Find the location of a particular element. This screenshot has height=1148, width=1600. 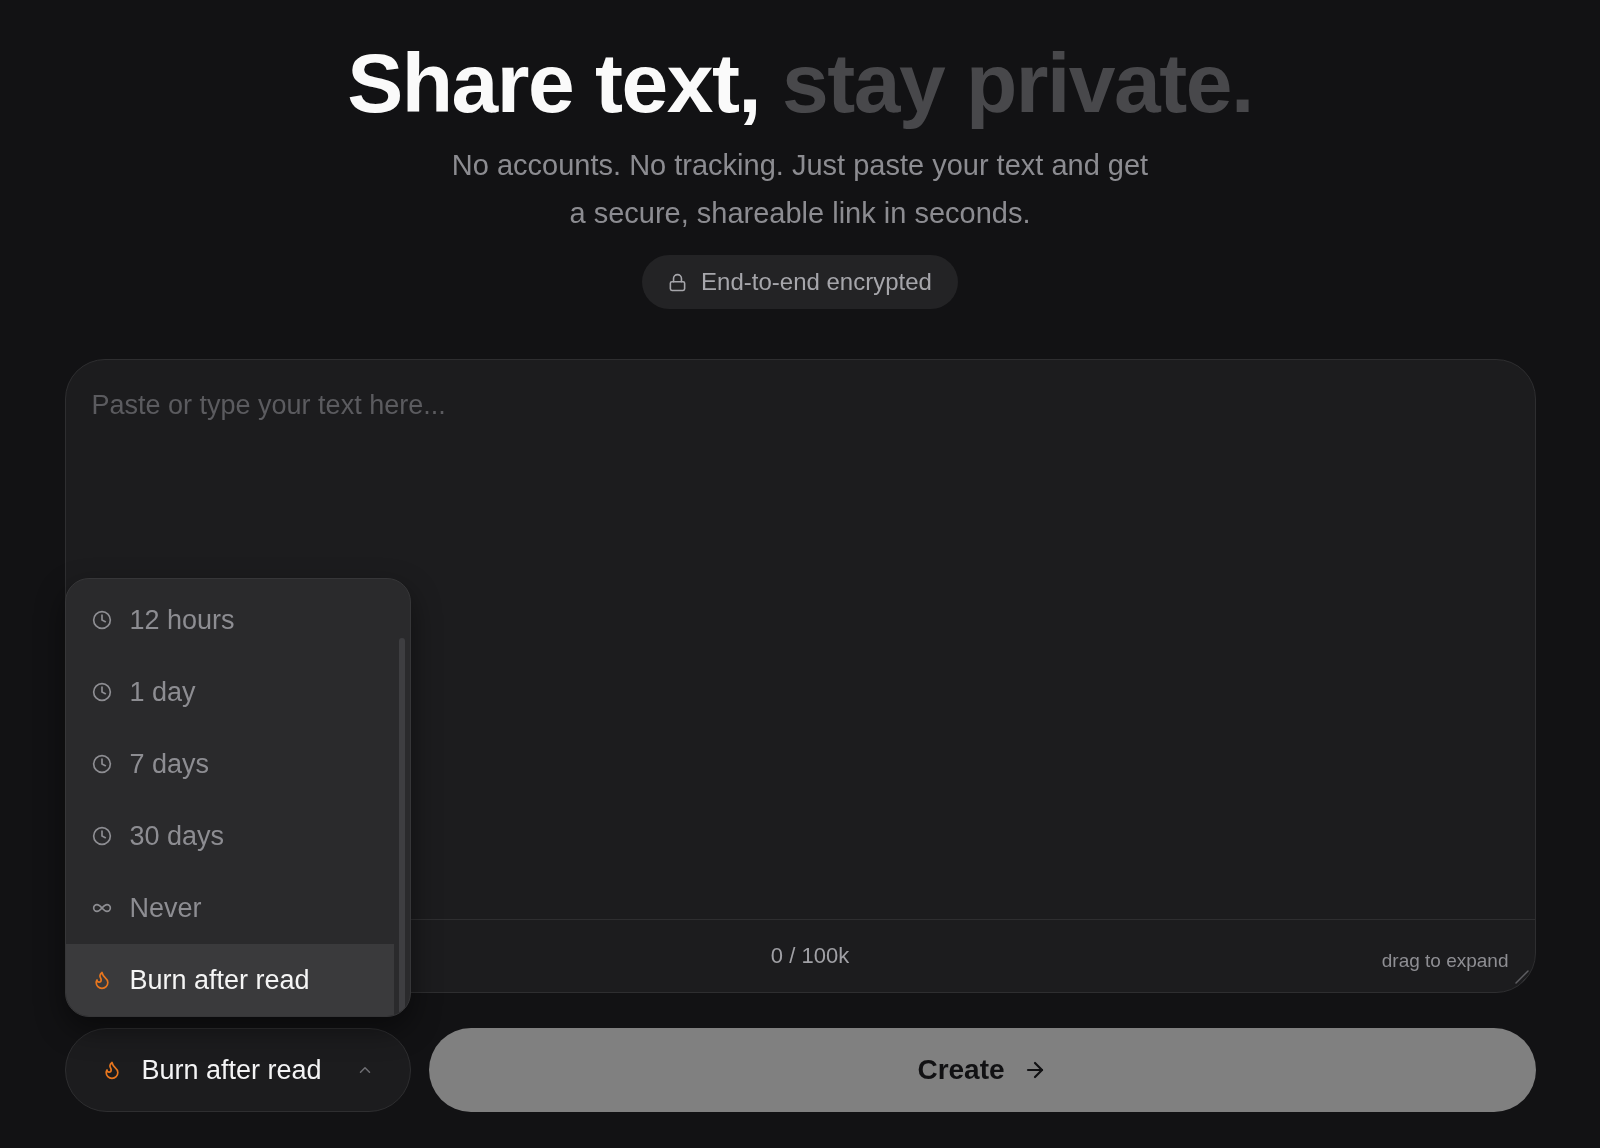

character-counter: 0 / 100k is located at coordinates (810, 956).